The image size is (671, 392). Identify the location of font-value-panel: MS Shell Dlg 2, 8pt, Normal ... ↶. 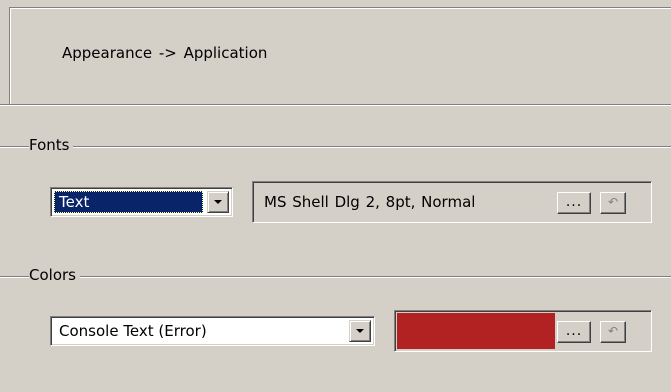
(452, 202).